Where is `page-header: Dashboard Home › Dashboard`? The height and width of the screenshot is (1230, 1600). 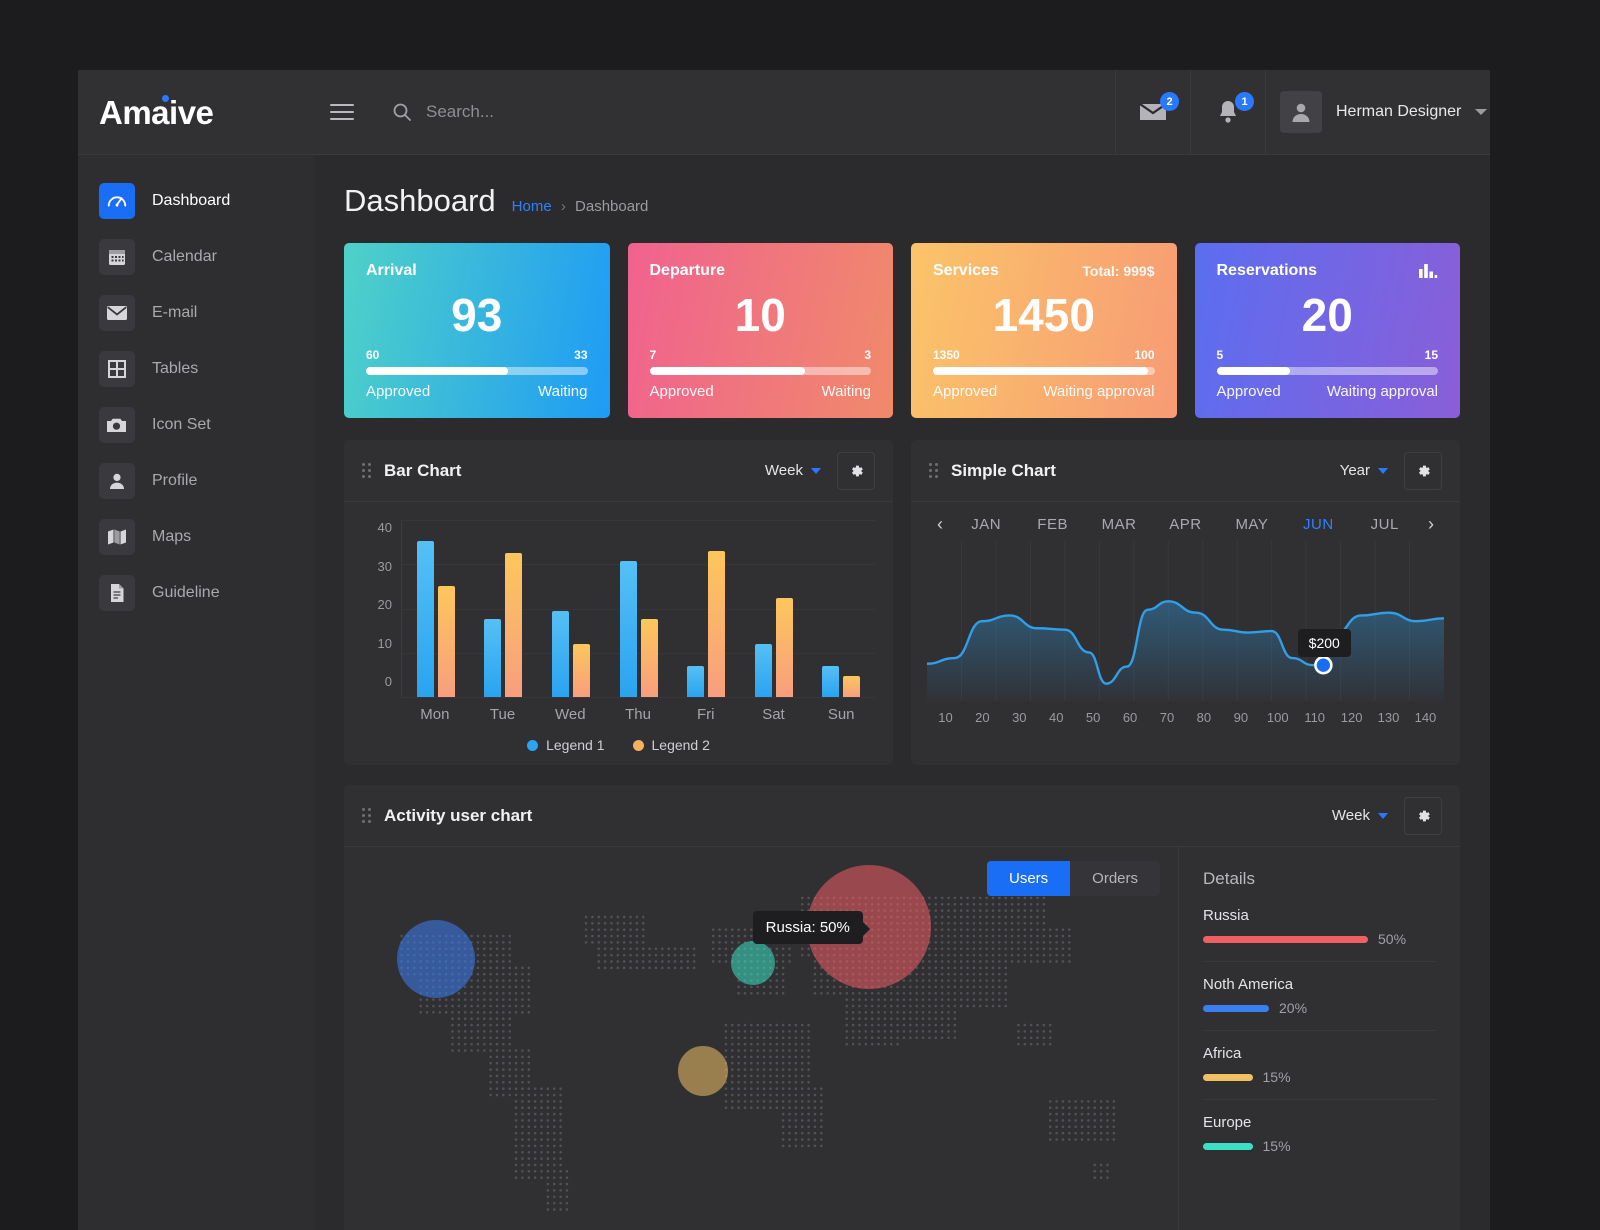
page-header: Dashboard Home › Dashboard is located at coordinates (902, 201).